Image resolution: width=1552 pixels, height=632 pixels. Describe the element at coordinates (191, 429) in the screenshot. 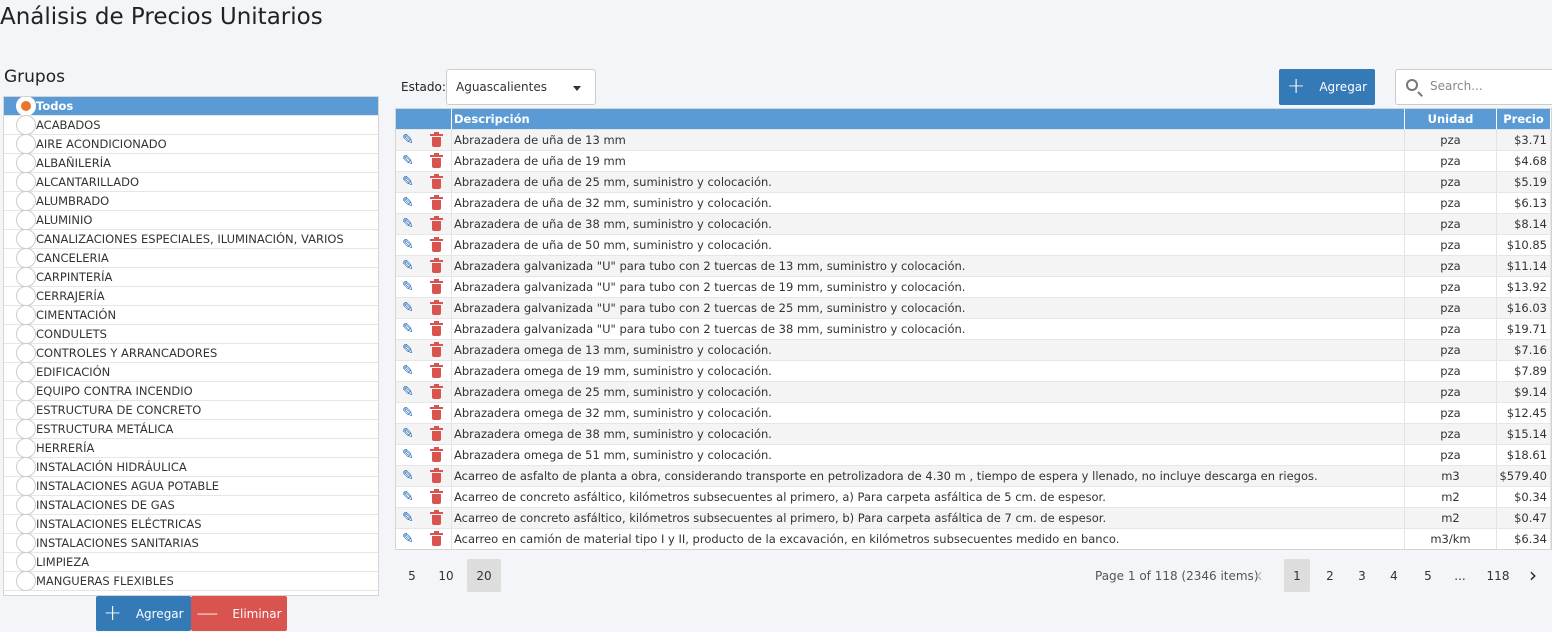

I see `group-item: ESTRUCTURA METÁLICA` at that location.